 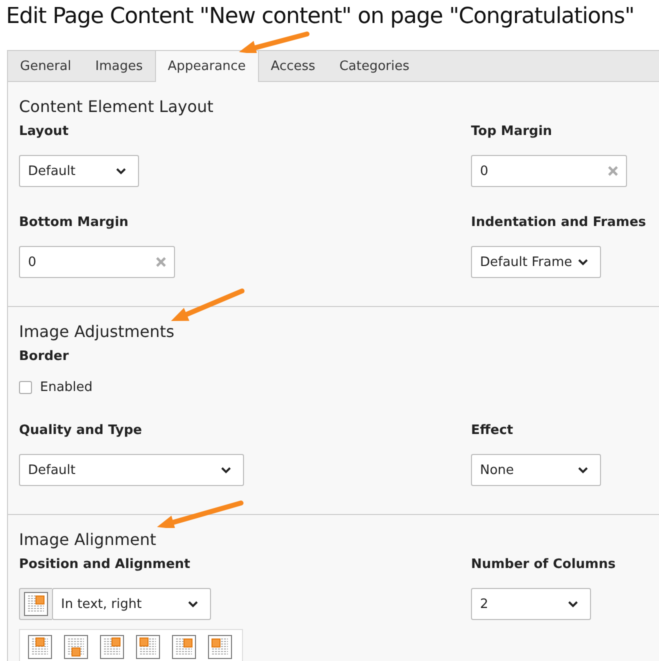 What do you see at coordinates (543, 564) in the screenshot?
I see `field-label: Number of Columns` at bounding box center [543, 564].